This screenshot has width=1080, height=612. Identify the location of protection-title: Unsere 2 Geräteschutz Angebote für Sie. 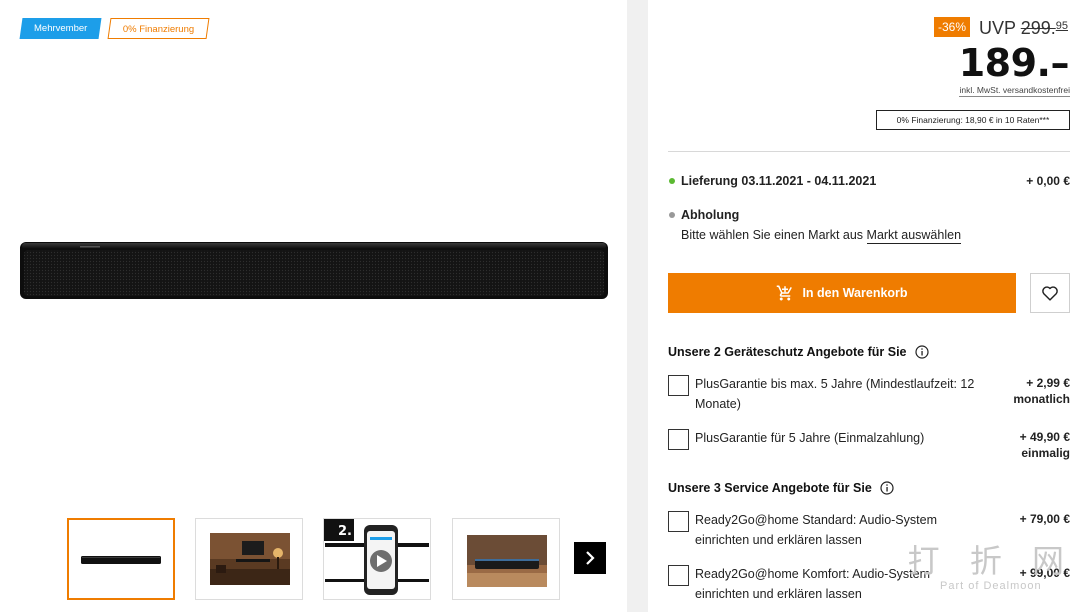
(798, 352).